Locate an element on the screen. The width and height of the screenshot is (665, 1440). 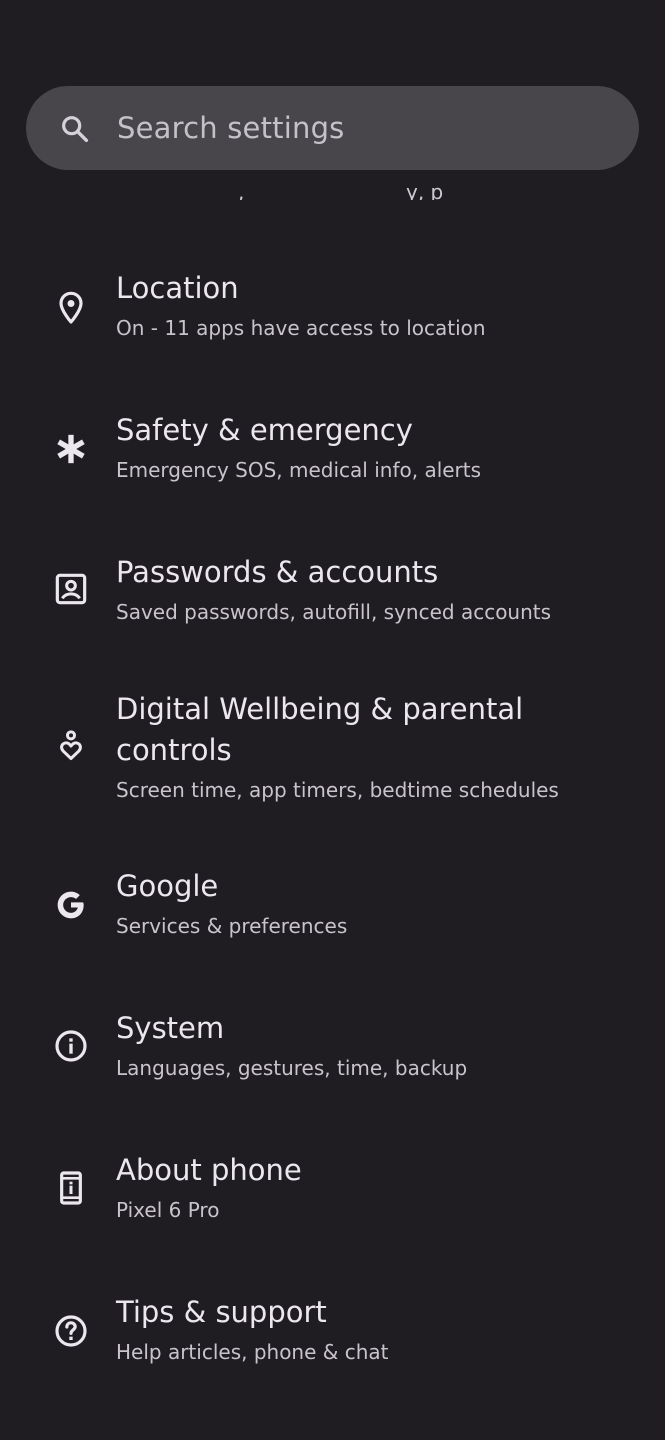
settings-item-subtitle: On - 11 apps have access to location is located at coordinates (301, 328).